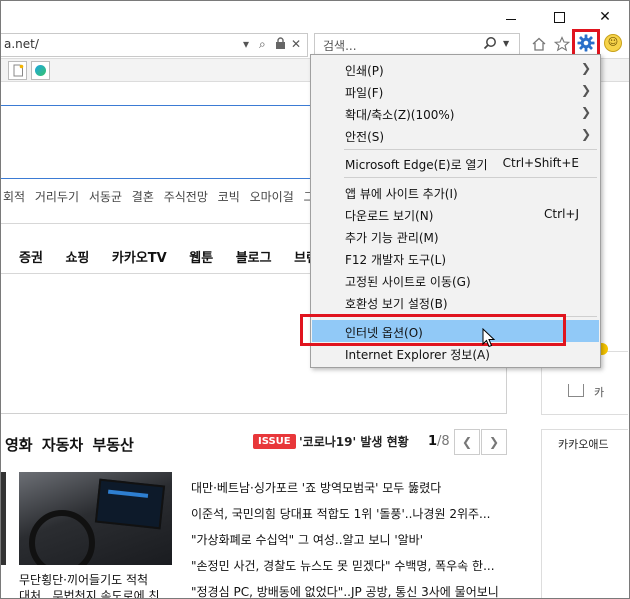 This screenshot has width=630, height=599. What do you see at coordinates (254, 258) in the screenshot?
I see `nav-item: 블로그` at bounding box center [254, 258].